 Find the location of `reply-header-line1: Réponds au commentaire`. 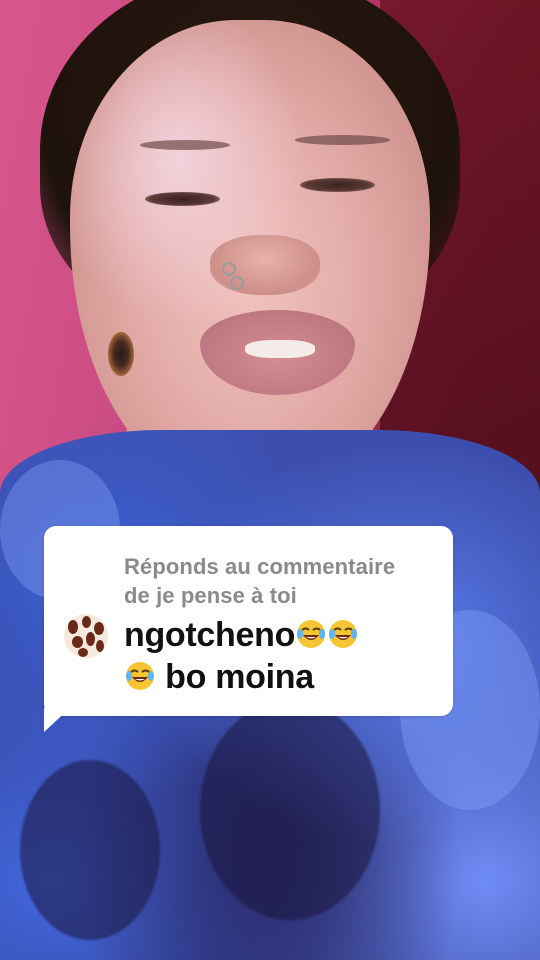

reply-header-line1: Réponds au commentaire is located at coordinates (260, 566).